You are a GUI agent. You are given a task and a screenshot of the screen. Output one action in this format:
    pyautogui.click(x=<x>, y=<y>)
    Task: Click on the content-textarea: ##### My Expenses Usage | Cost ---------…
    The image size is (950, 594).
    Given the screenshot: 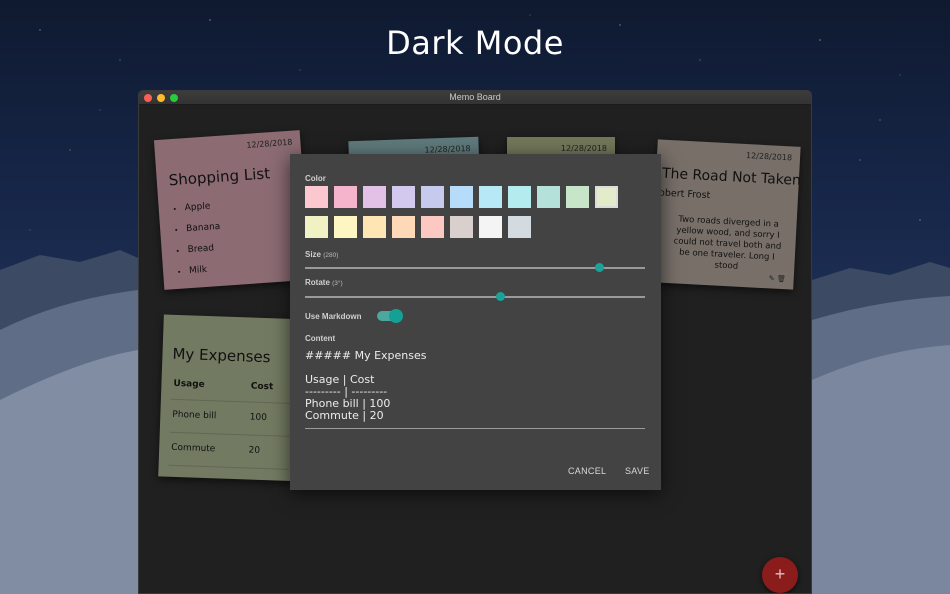 What is the action you would take?
    pyautogui.click(x=475, y=386)
    